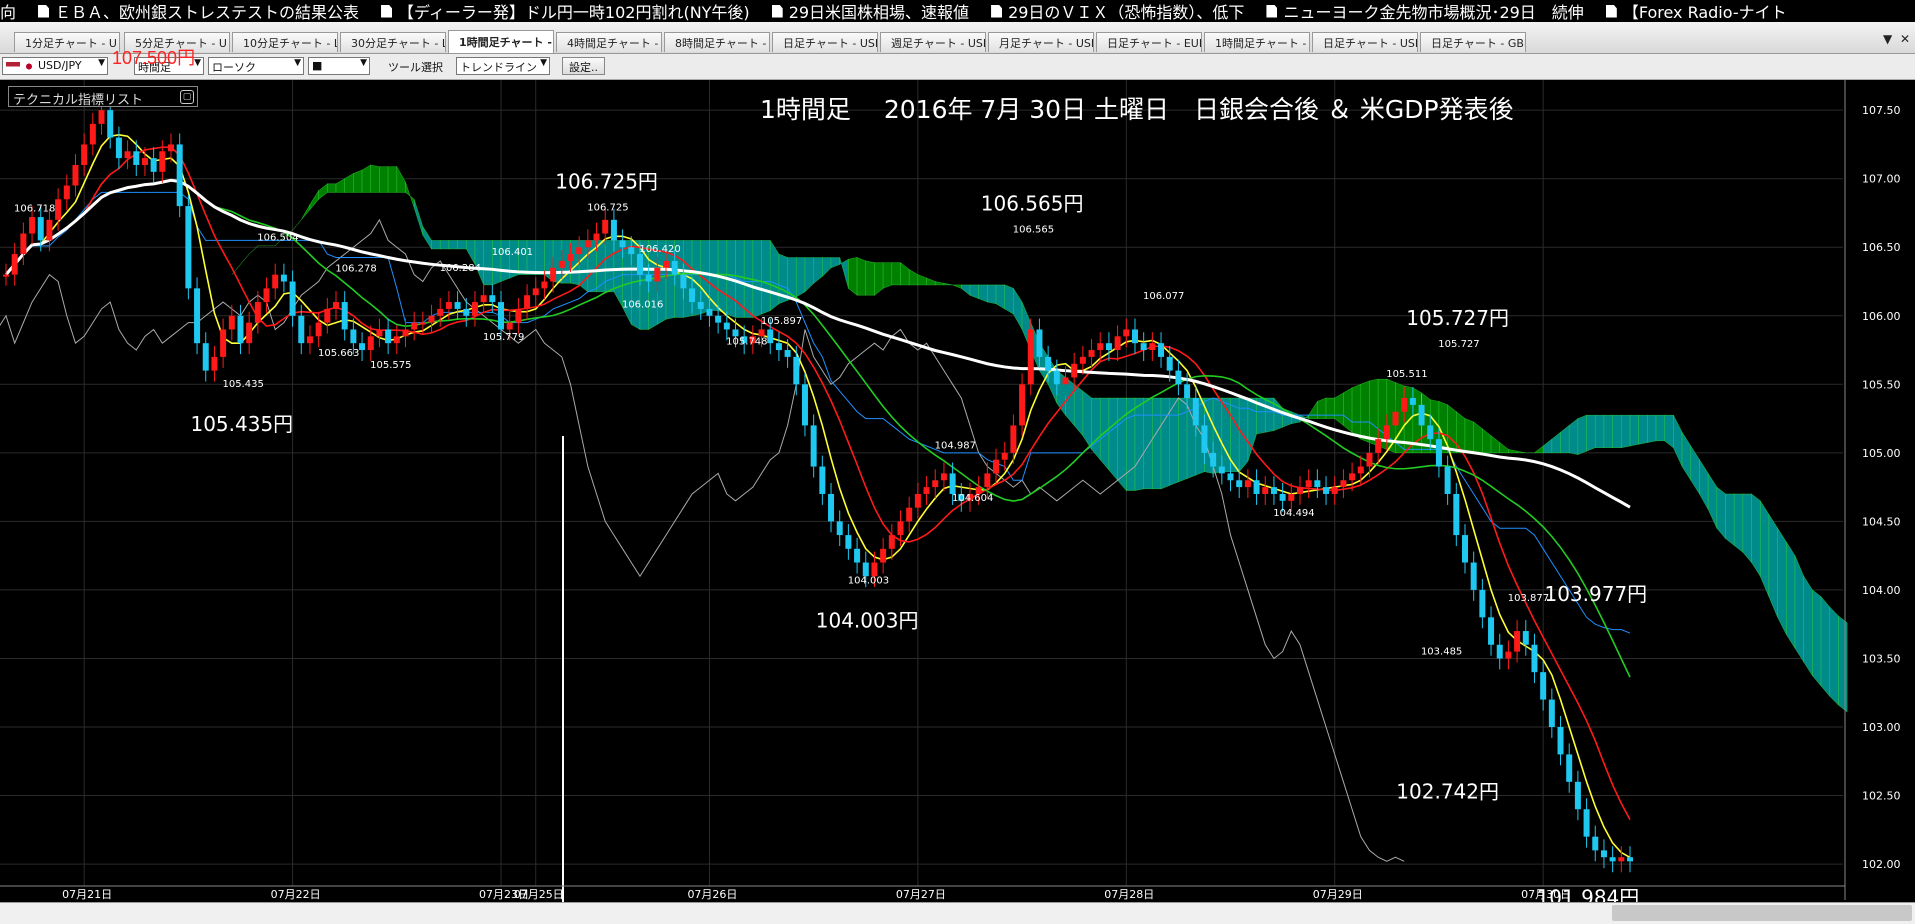 The image size is (1915, 924). Describe the element at coordinates (717, 42) in the screenshot. I see `chart-tab: 8時間足チャート -✕` at that location.